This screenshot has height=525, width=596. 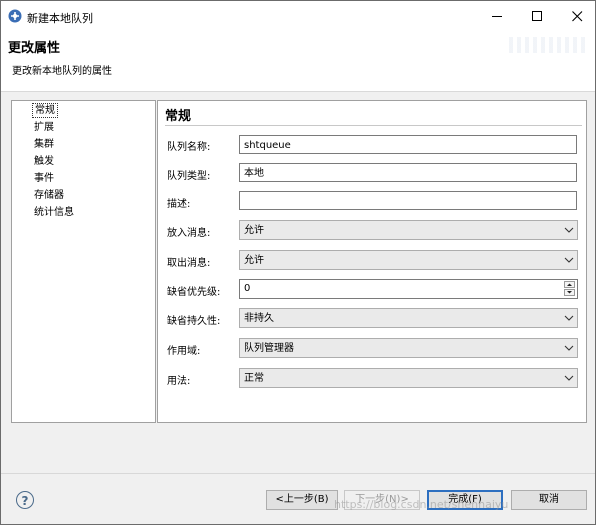 I want to click on scope-value: 队列管理器, so click(x=269, y=348).